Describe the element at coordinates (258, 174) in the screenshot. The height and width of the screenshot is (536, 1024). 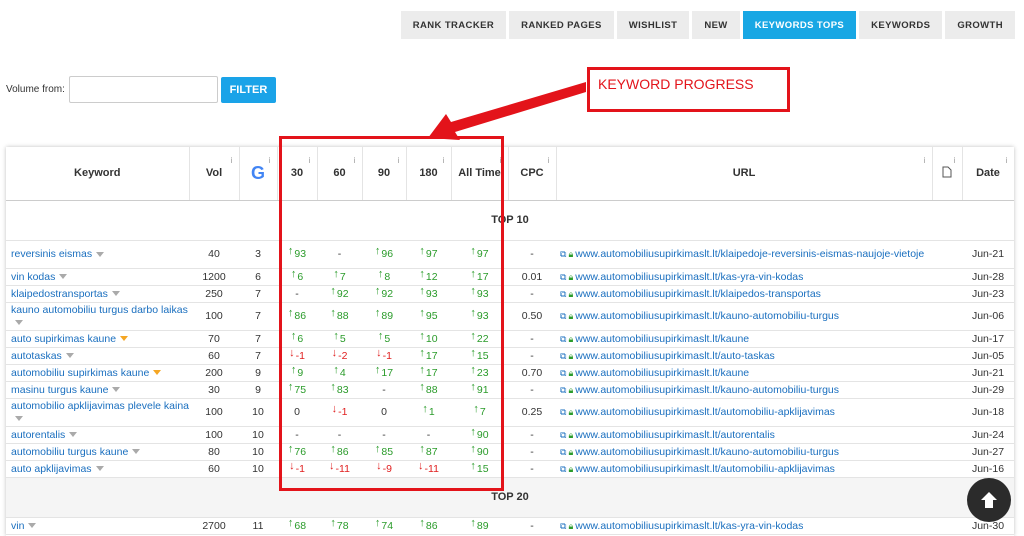
I see `header-google: Gi` at that location.